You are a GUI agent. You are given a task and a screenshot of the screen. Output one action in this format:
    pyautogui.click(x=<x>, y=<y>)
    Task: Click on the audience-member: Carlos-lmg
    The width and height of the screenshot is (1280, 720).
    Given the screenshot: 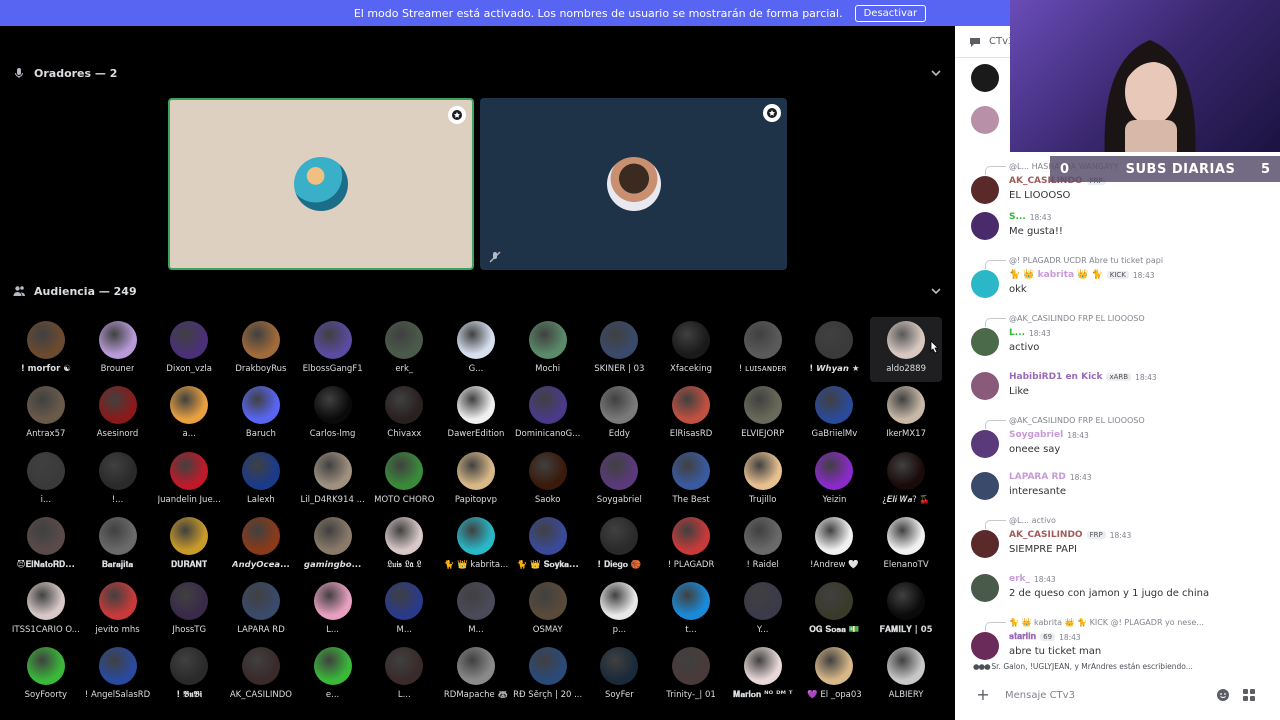 What is the action you would take?
    pyautogui.click(x=333, y=414)
    